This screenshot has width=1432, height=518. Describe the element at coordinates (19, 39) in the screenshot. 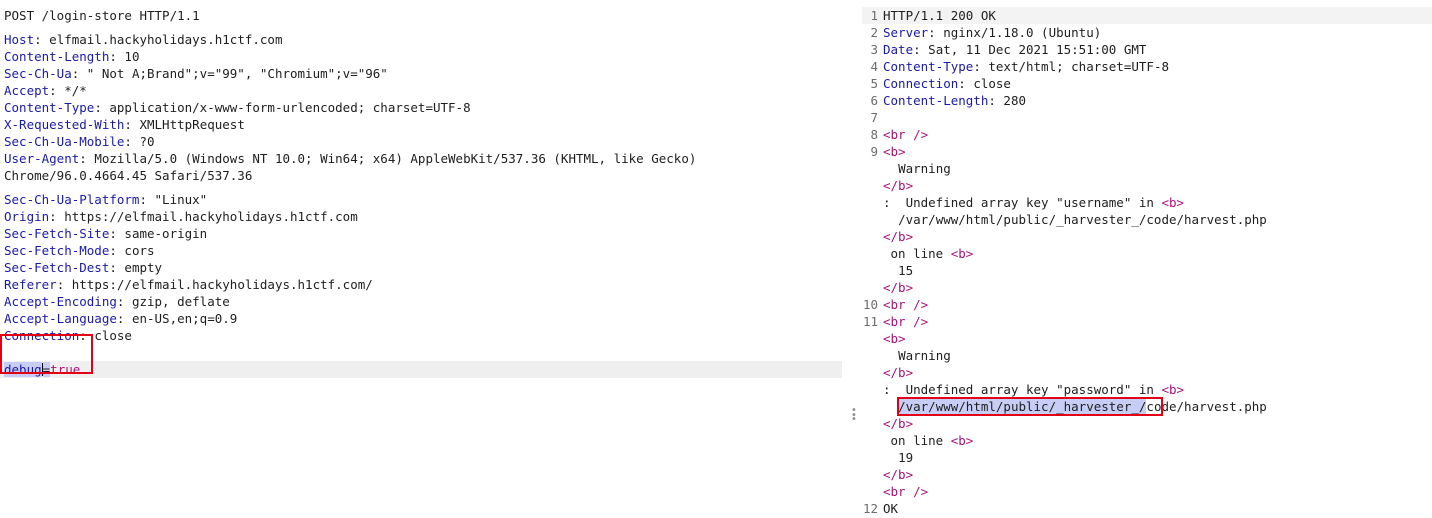

I see `header-name: Host` at that location.